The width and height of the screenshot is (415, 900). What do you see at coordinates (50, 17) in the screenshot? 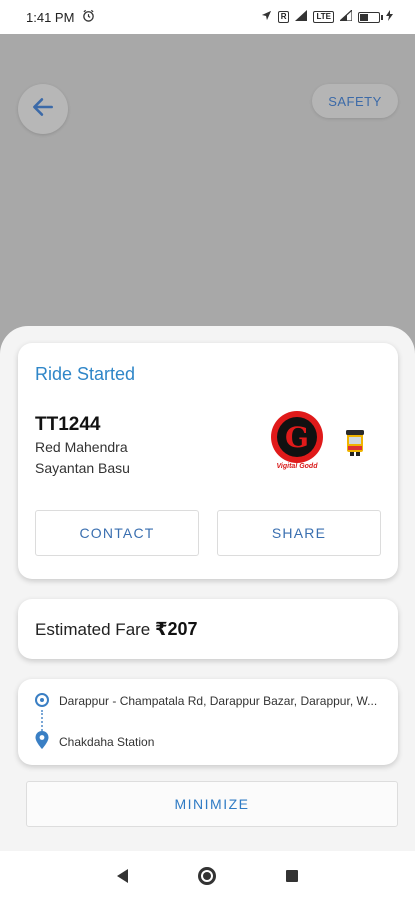
I see `status-time: 1:41 PM` at bounding box center [50, 17].